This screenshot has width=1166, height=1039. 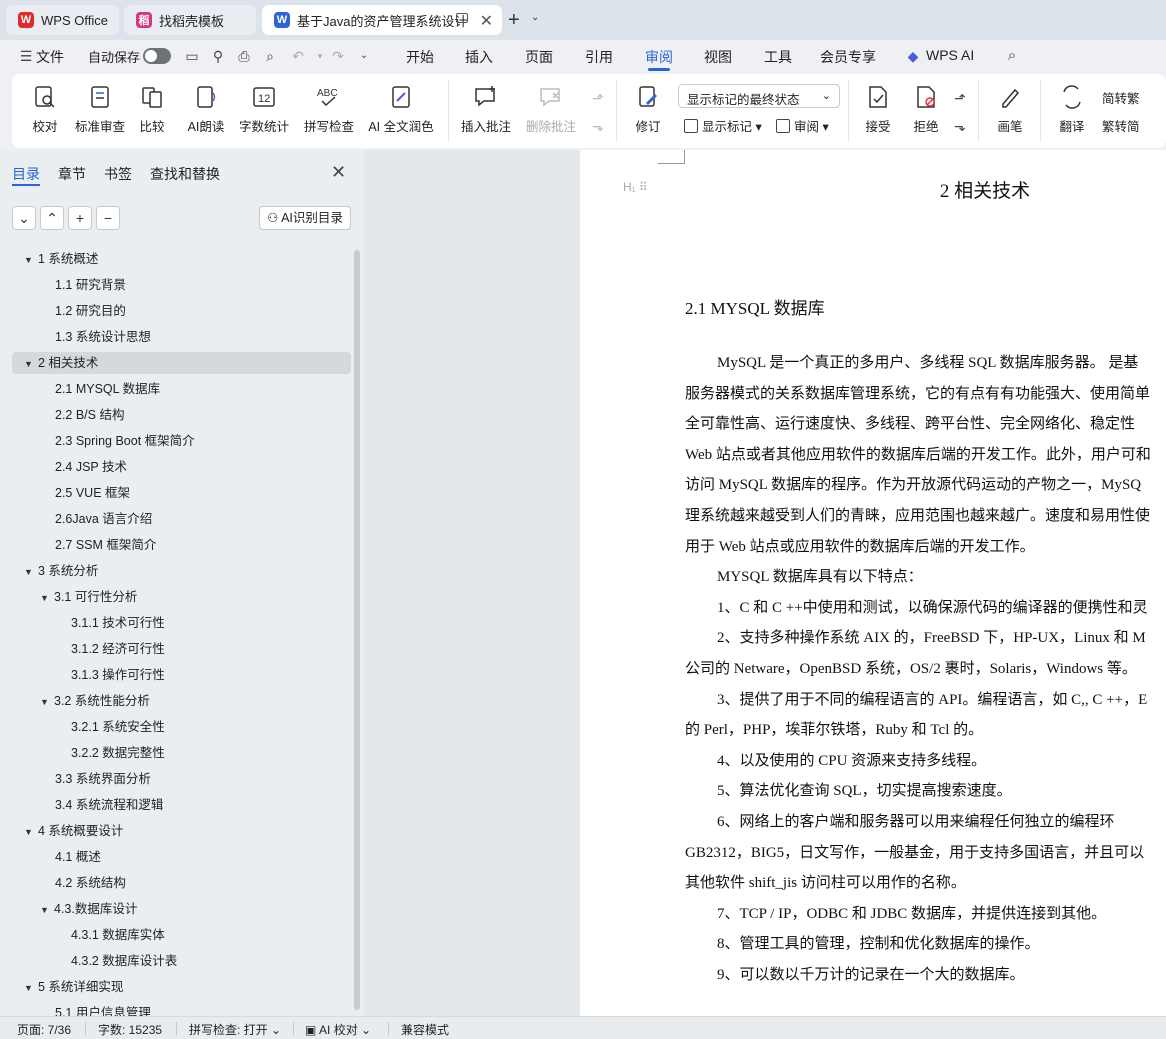 I want to click on toc-item: ▼ 2 相关技术, so click(x=61, y=363).